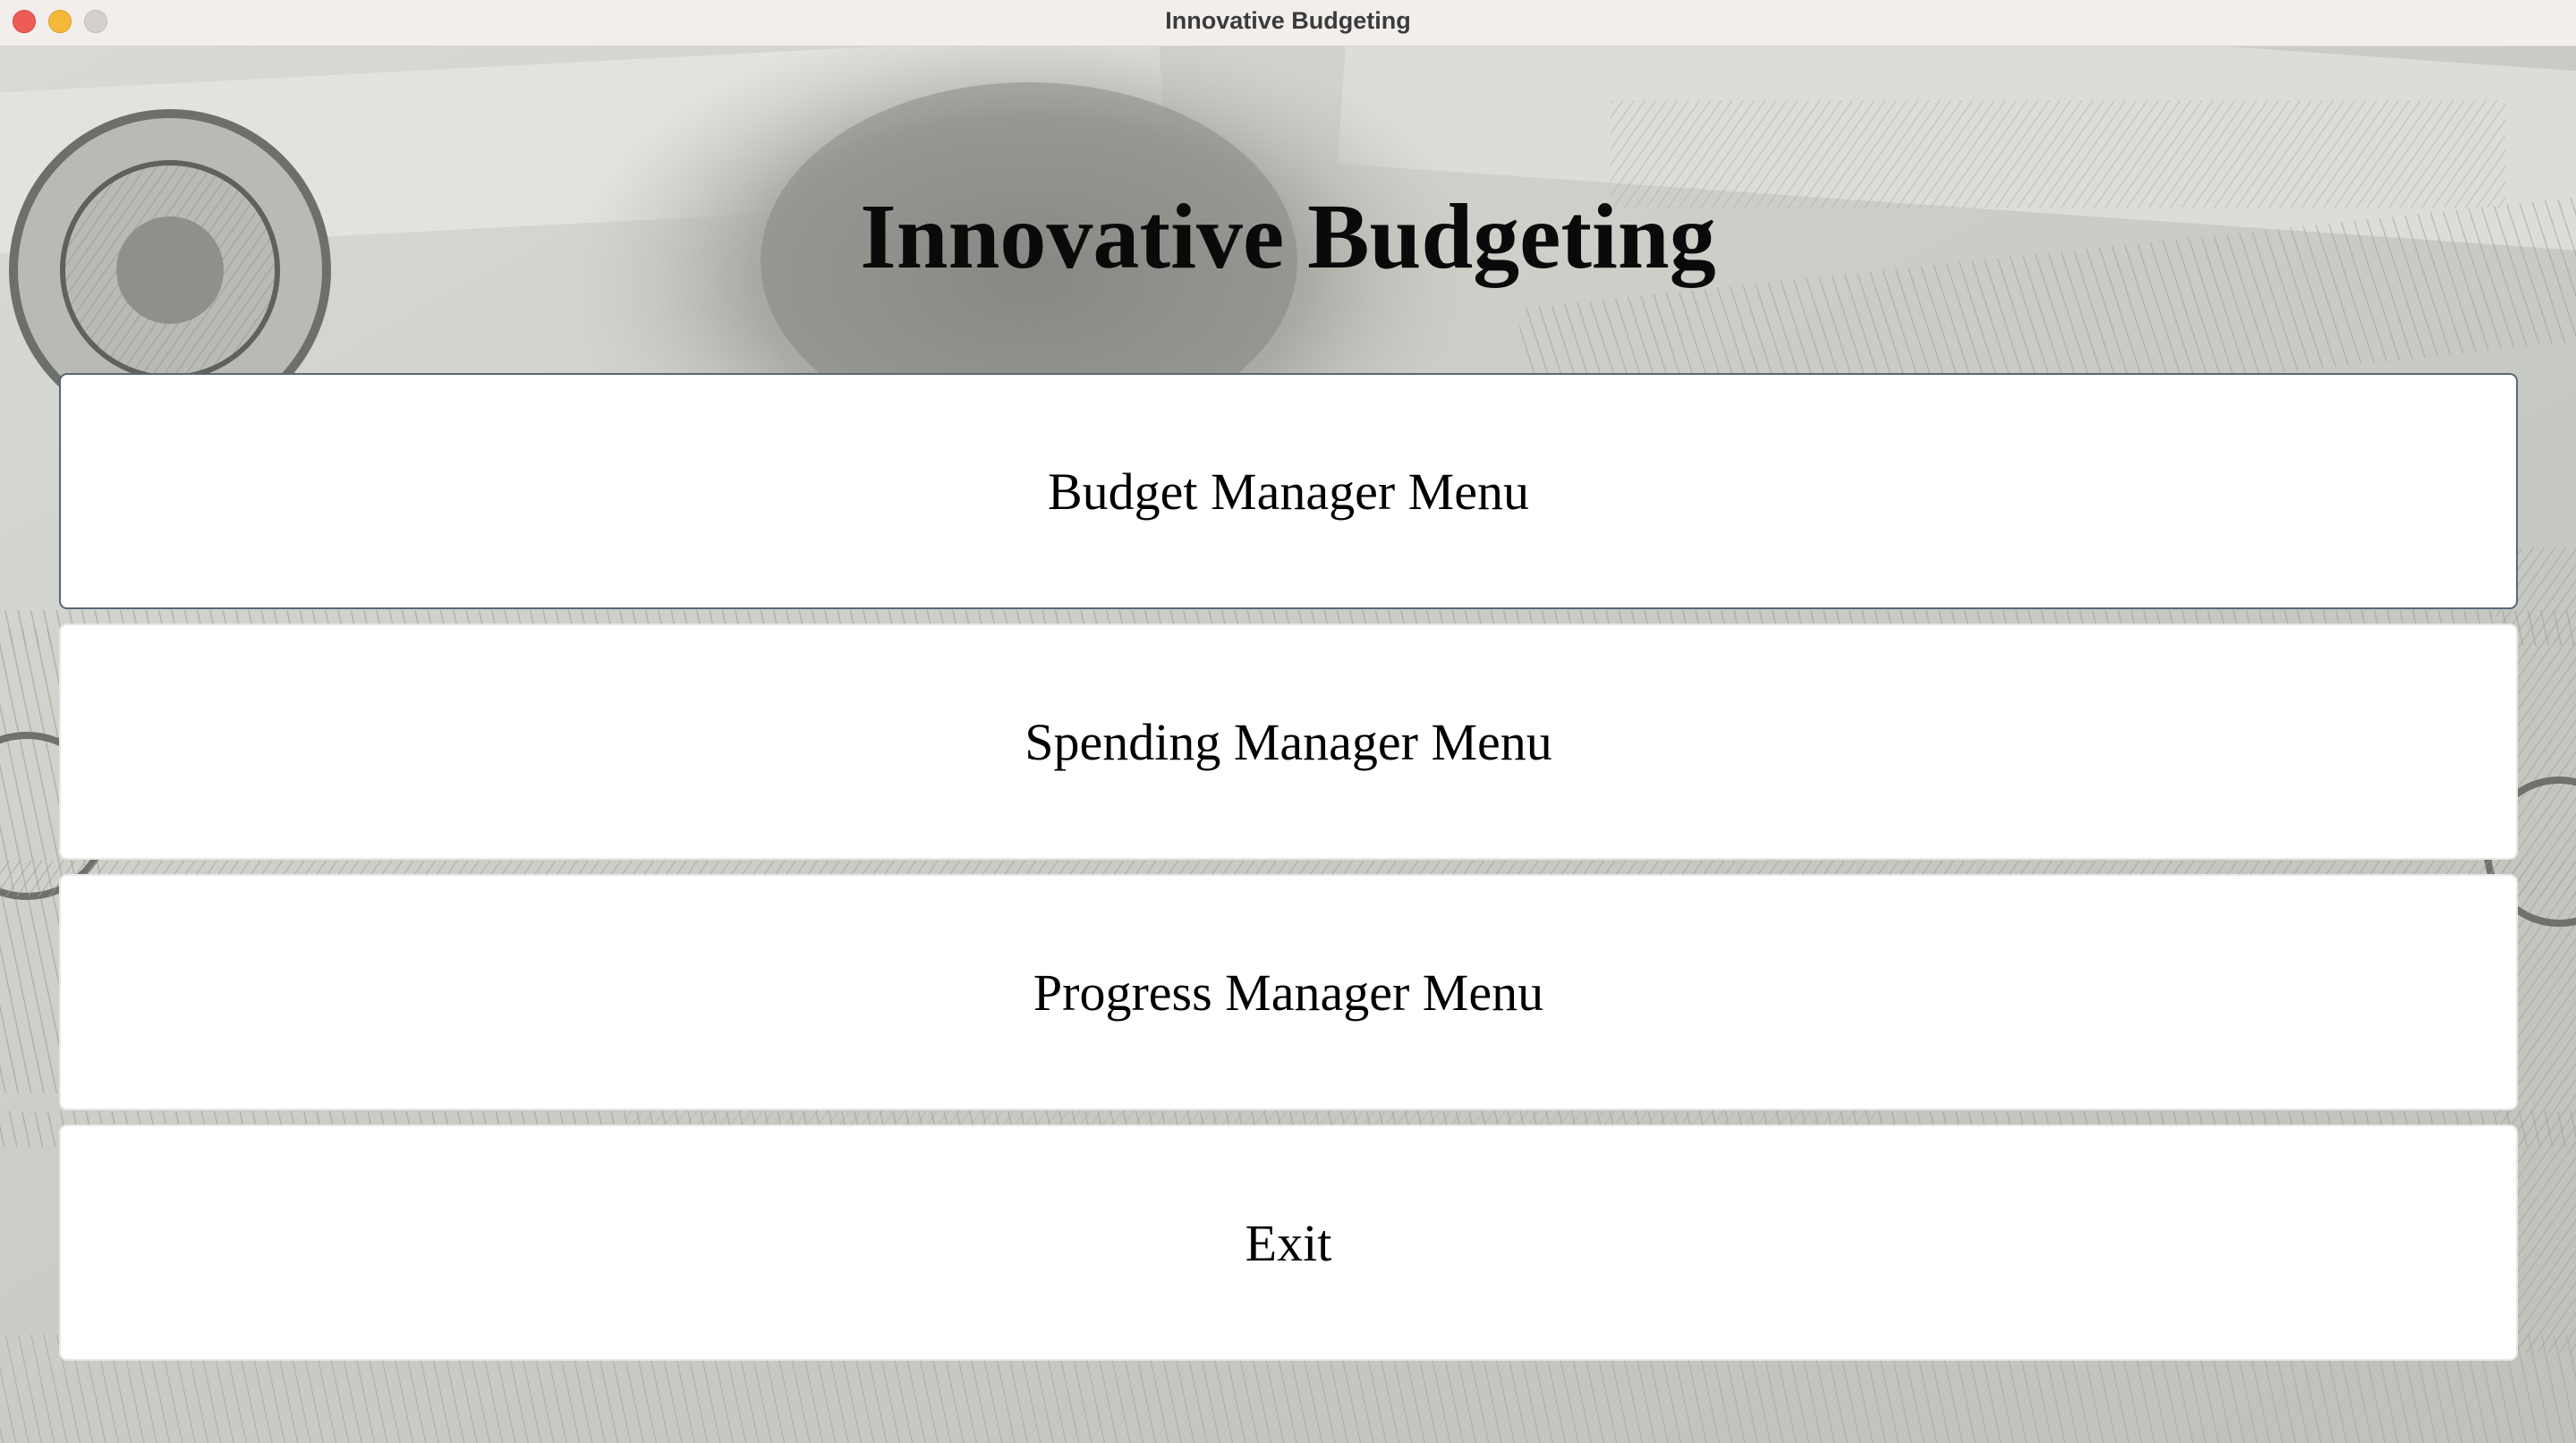 The width and height of the screenshot is (2576, 1443). I want to click on window-title: Innovative Budgeting, so click(1288, 21).